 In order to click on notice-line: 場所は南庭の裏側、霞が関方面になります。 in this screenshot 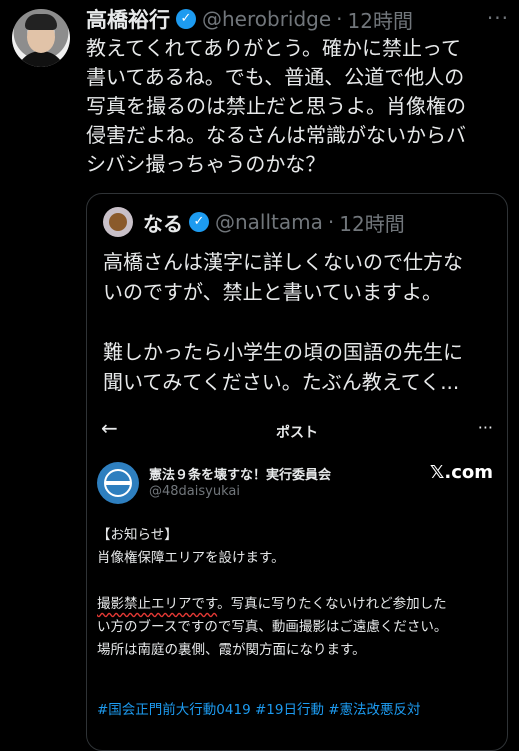, I will do `click(231, 650)`.